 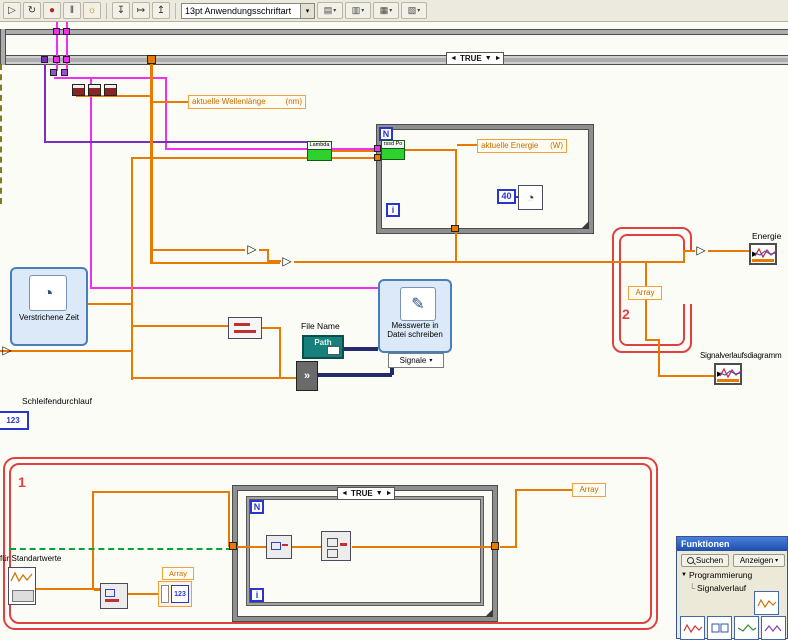 I want to click on loop-count-terminal: N, so click(x=386, y=134).